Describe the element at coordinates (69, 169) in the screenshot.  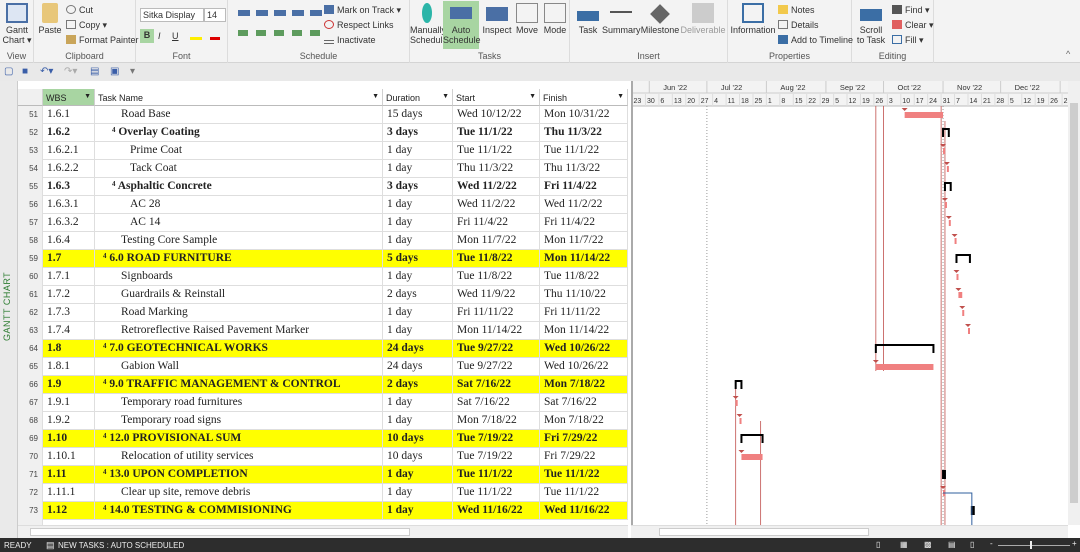
I see `wbs-cell: 1.6.2.2` at that location.